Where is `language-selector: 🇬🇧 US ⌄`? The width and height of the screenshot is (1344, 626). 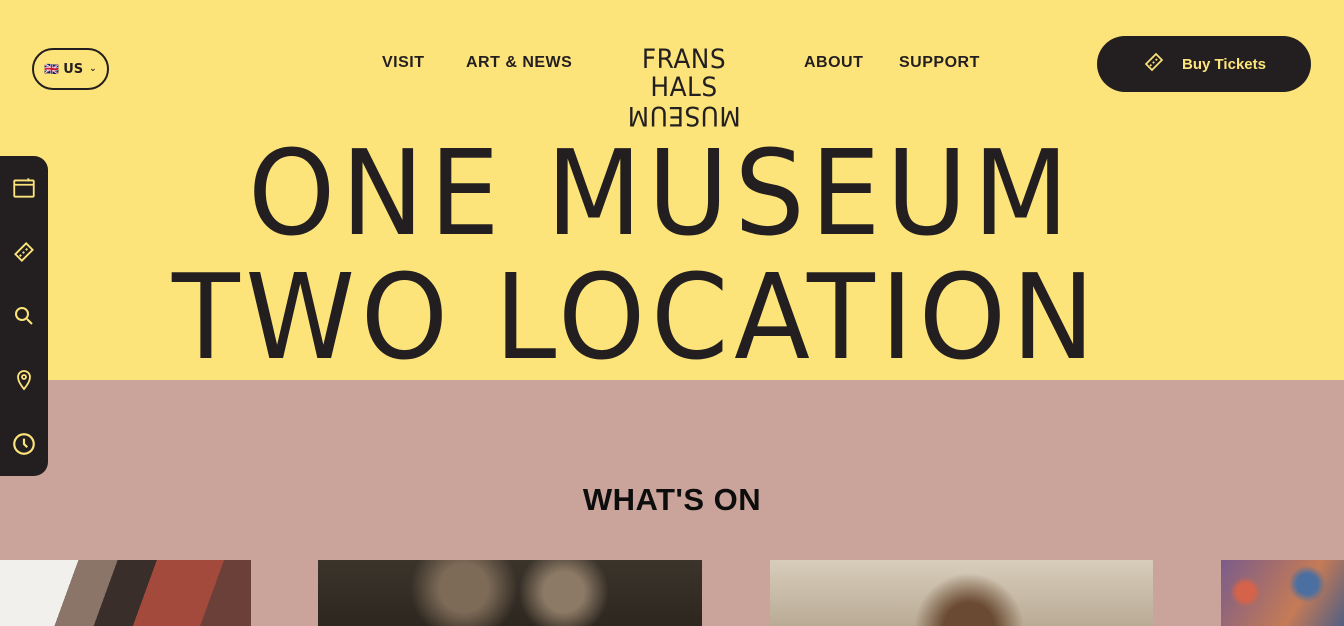
language-selector: 🇬🇧 US ⌄ is located at coordinates (70, 69).